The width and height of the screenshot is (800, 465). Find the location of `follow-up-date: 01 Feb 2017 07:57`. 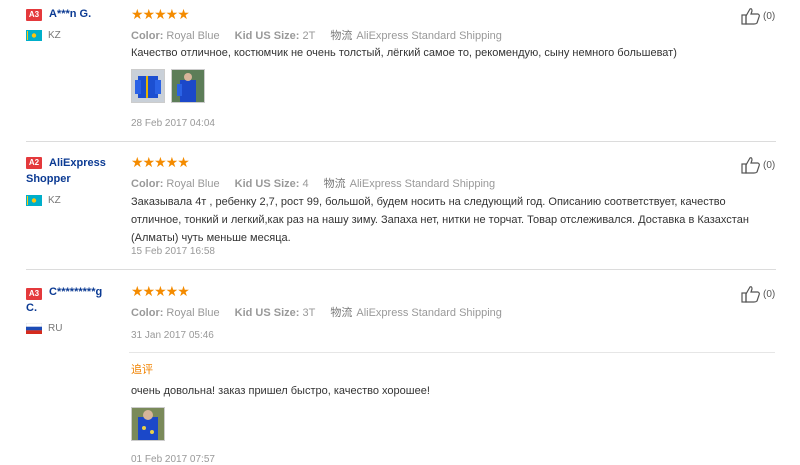

follow-up-date: 01 Feb 2017 07:57 is located at coordinates (173, 459).